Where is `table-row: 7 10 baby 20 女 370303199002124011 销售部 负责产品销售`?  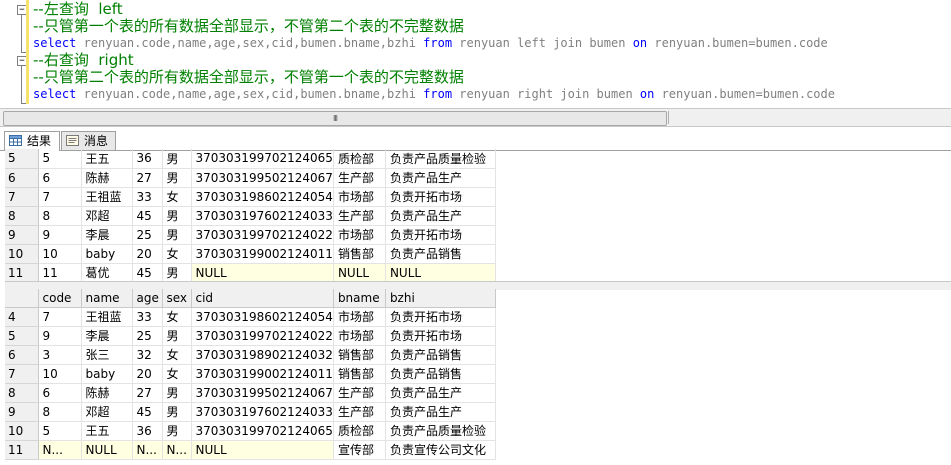
table-row: 7 10 baby 20 女 370303199002124011 销售部 负责产品销售 is located at coordinates (250, 374).